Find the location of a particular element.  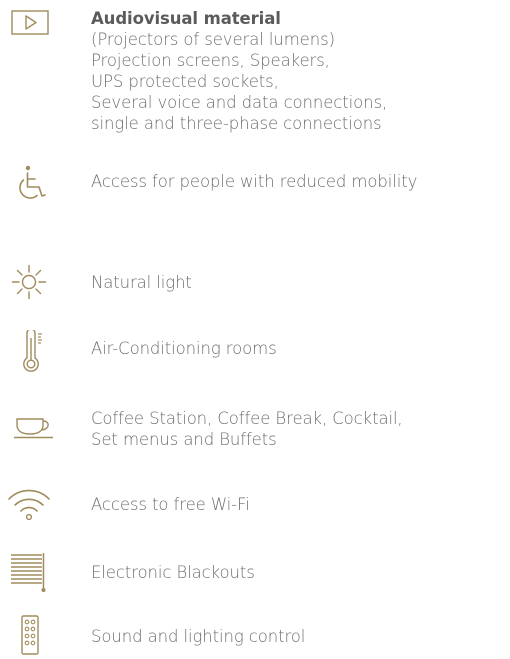

feature-line: Projection screens, Speakers, is located at coordinates (210, 60).